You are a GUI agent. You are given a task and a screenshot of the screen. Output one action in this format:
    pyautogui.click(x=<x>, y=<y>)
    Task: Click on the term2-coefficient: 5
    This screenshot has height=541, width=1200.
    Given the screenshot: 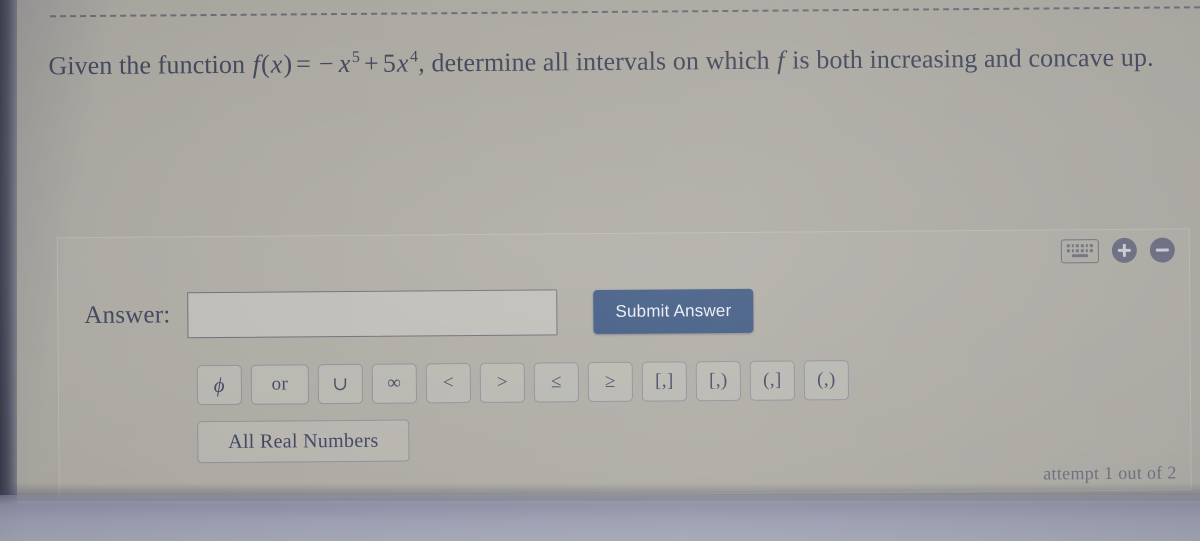 What is the action you would take?
    pyautogui.click(x=389, y=63)
    